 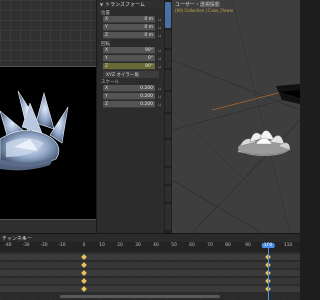 What do you see at coordinates (197, 5) in the screenshot?
I see `viewport-mode-text: ユーザー・透視投影` at bounding box center [197, 5].